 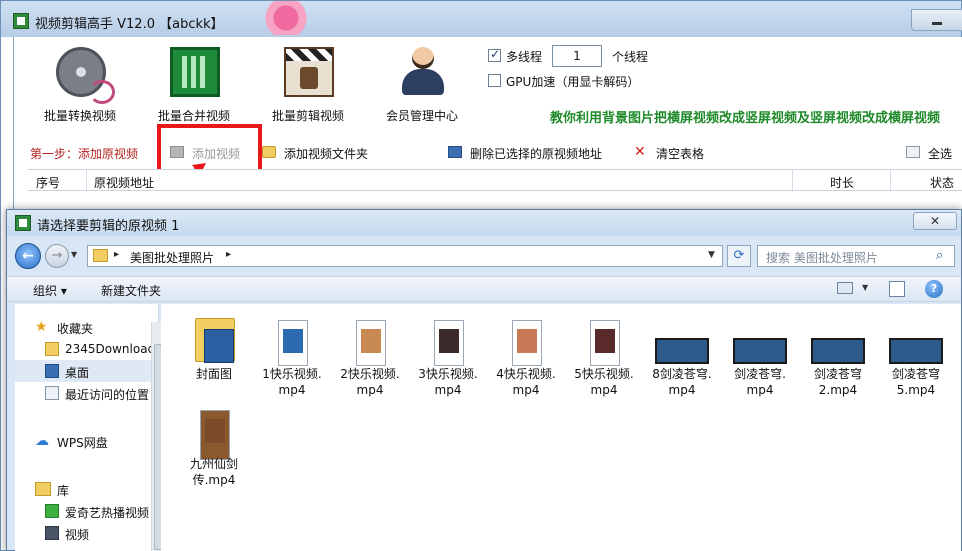 What do you see at coordinates (48, 182) in the screenshot?
I see `col-index: 序号` at bounding box center [48, 182].